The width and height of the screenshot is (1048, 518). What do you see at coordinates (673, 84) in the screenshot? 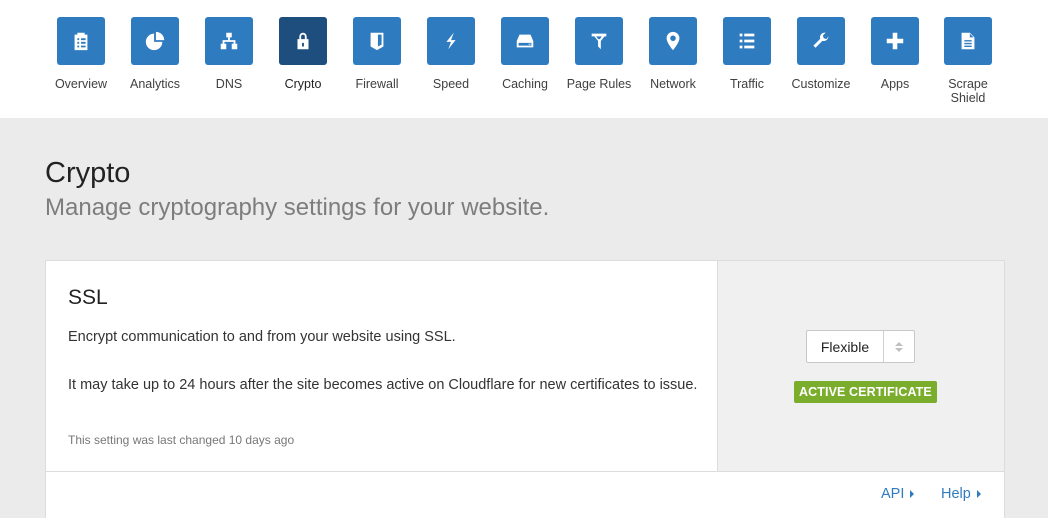
I see `nav-label: Network` at bounding box center [673, 84].